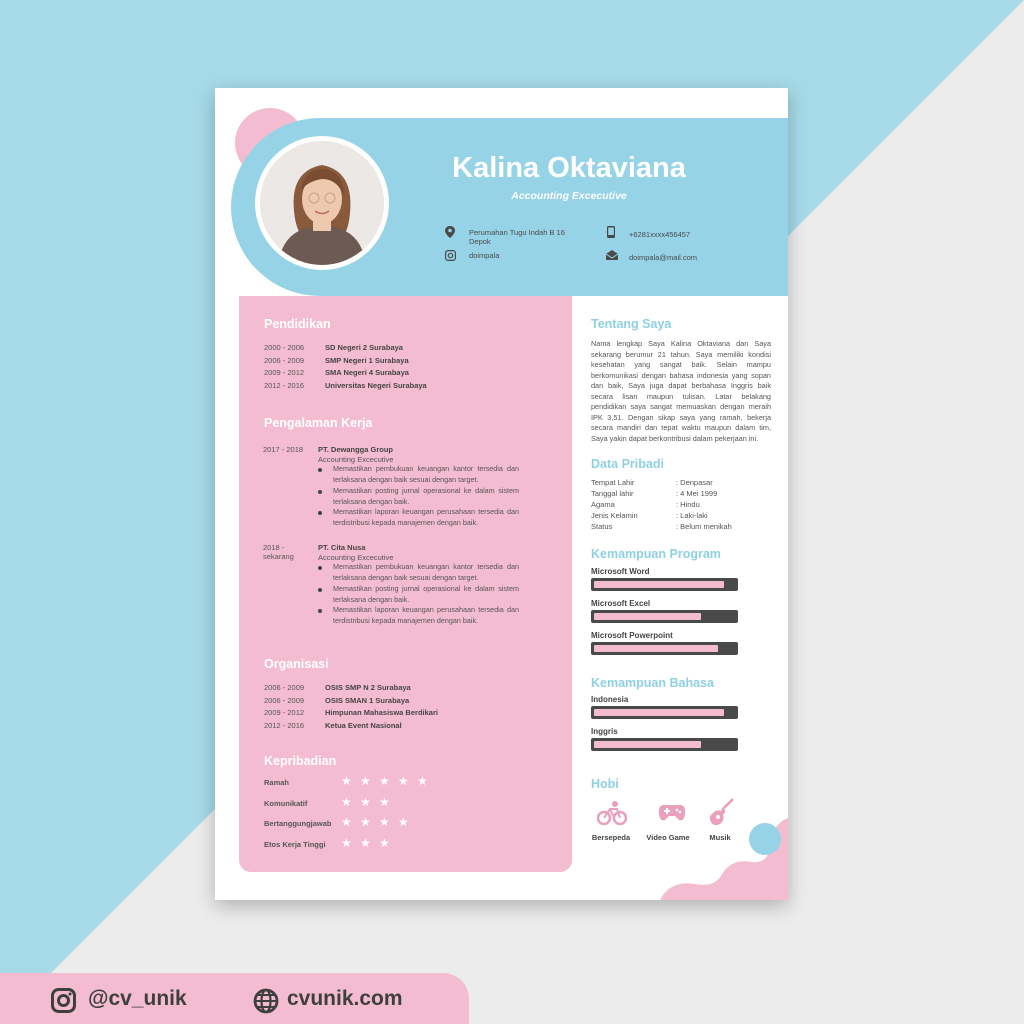  Describe the element at coordinates (610, 699) in the screenshot. I see `skill-label: Indonesia` at that location.